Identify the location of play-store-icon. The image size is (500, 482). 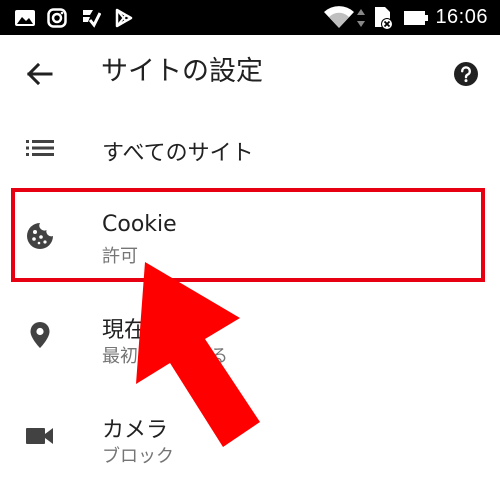
(124, 17).